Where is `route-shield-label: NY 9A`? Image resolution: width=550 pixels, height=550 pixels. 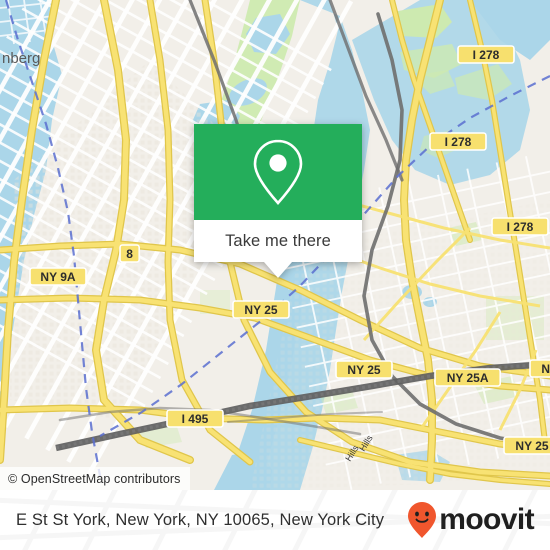
route-shield-label: NY 9A is located at coordinates (57, 277).